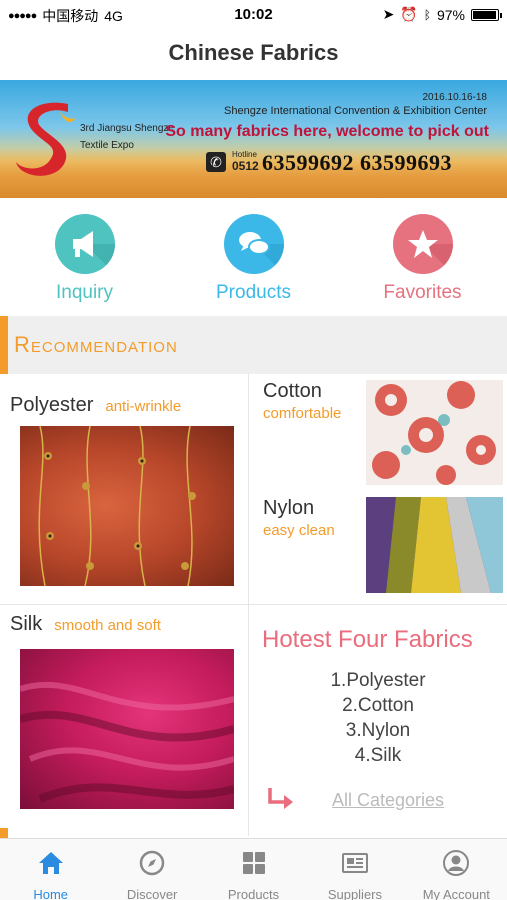  I want to click on fabric-name: Nylon, so click(289, 508).